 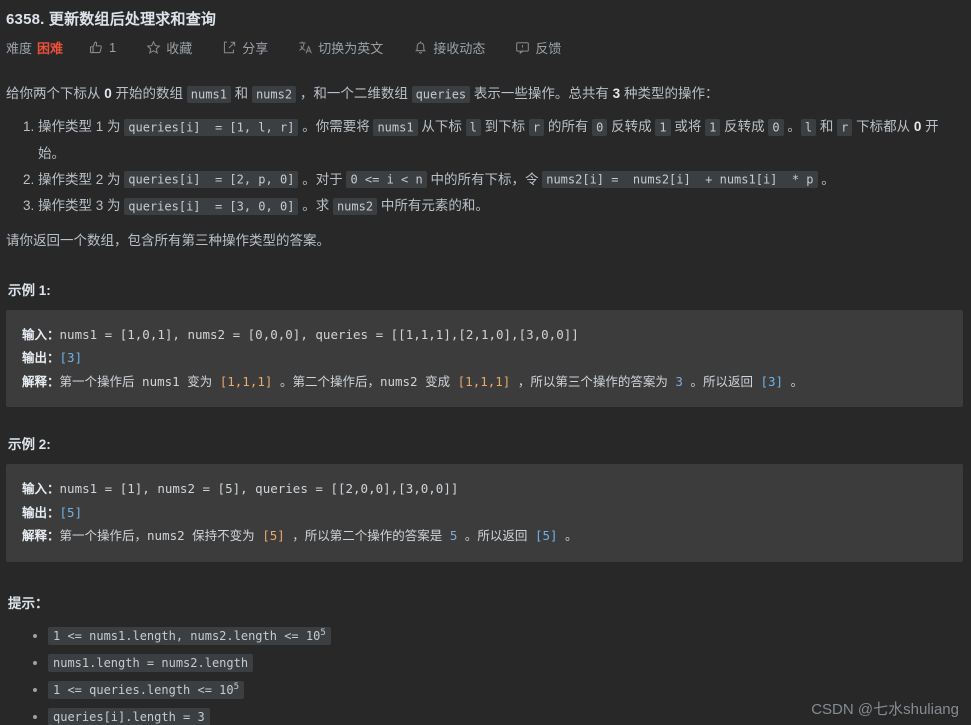 I want to click on op2-code-3: nums2[i] = nums2[i] + nums1[i] * p, so click(x=680, y=180).